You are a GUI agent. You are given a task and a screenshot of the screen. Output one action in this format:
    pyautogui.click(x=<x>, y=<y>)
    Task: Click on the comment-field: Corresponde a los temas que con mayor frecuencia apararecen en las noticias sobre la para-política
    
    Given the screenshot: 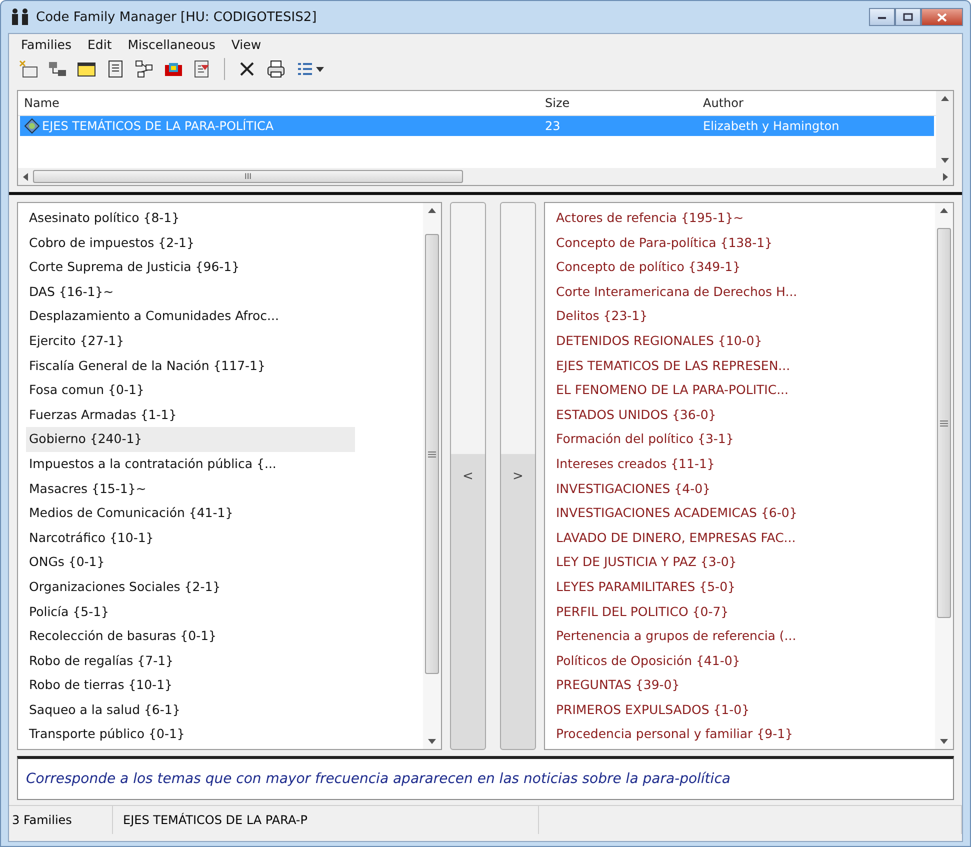 What is the action you would take?
    pyautogui.click(x=485, y=778)
    